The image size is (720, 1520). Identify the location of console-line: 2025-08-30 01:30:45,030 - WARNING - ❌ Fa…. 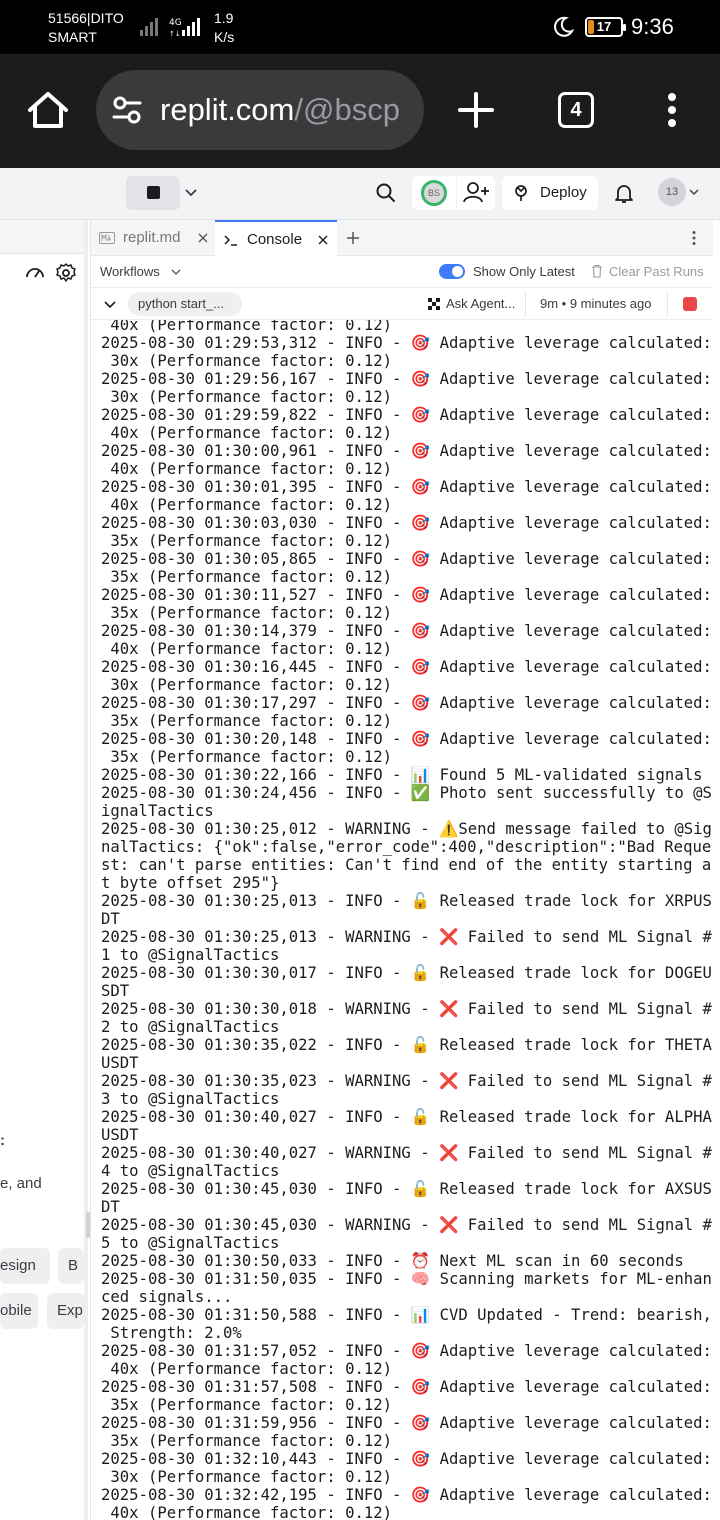
(406, 1225).